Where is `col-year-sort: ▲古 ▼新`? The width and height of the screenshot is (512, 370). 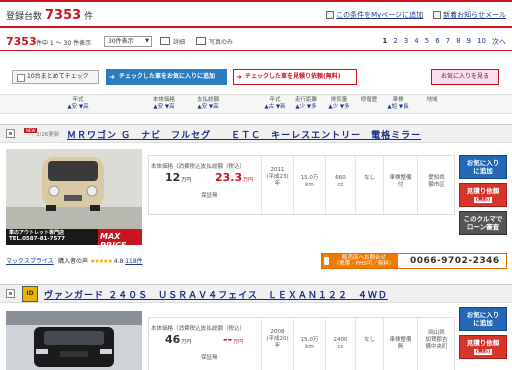 col-year-sort: ▲古 ▼新 is located at coordinates (275, 107).